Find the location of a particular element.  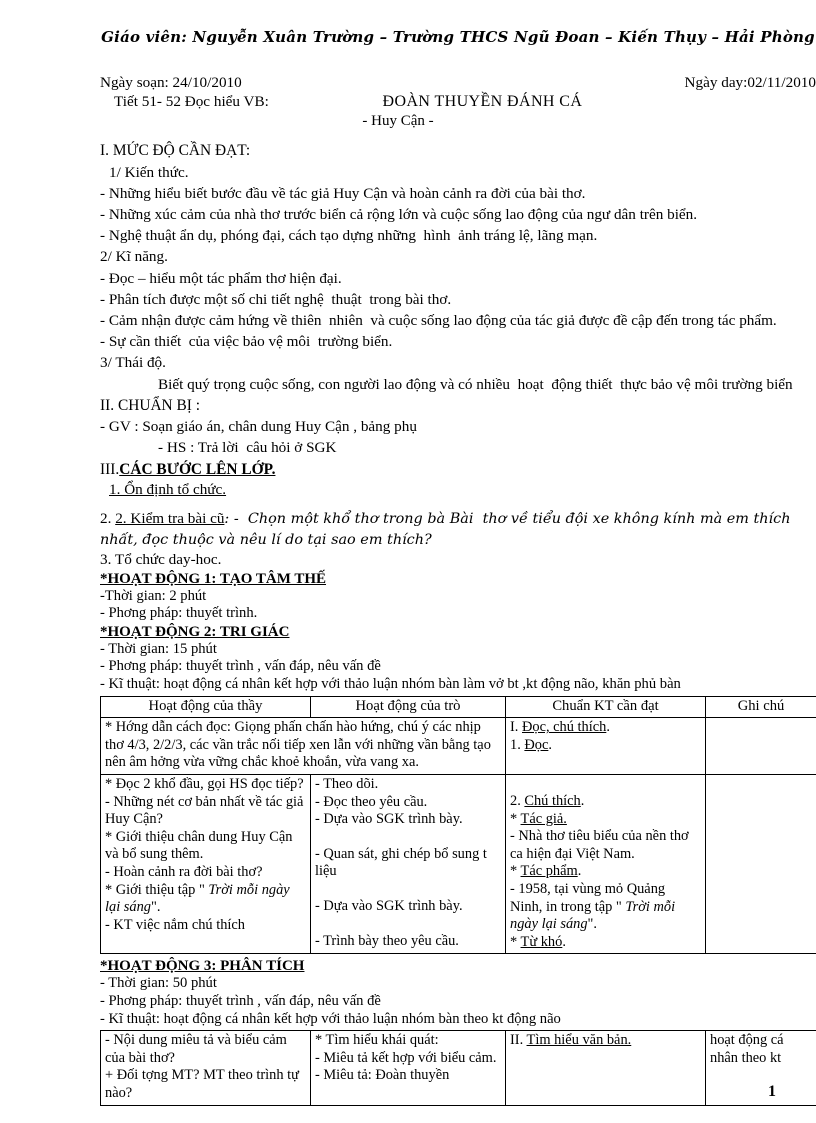

standard-line: * Từ khó. is located at coordinates (538, 941).